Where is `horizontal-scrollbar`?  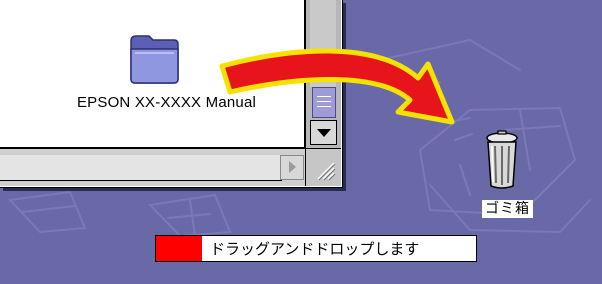
horizontal-scrollbar is located at coordinates (152, 167).